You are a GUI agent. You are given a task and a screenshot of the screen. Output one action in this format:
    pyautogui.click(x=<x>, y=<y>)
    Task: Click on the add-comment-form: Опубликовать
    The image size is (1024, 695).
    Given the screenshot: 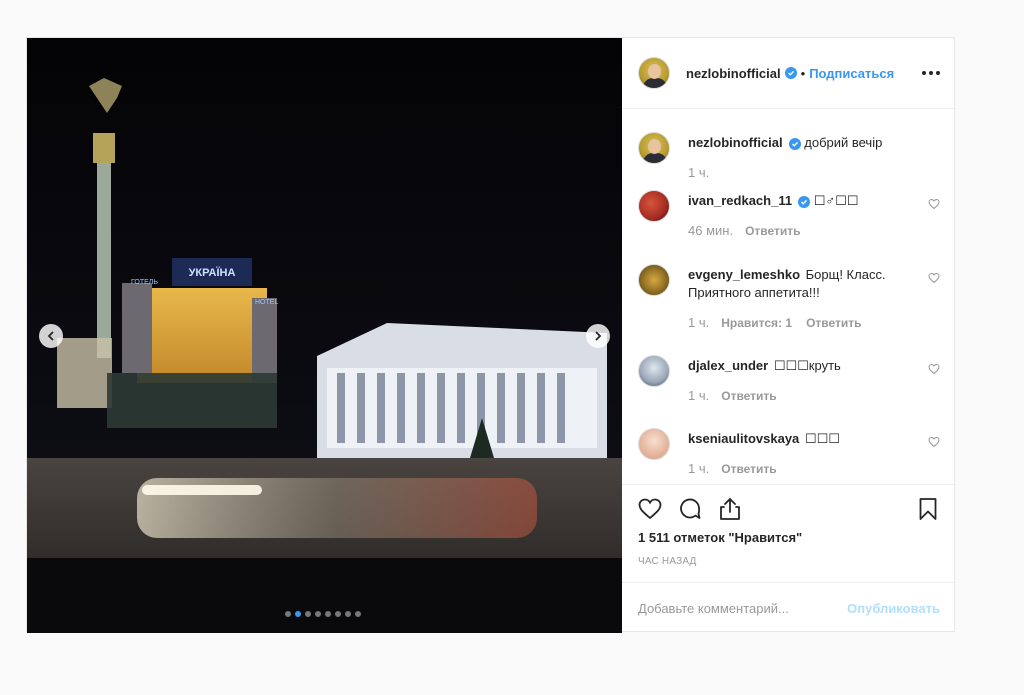 What is the action you would take?
    pyautogui.click(x=789, y=607)
    